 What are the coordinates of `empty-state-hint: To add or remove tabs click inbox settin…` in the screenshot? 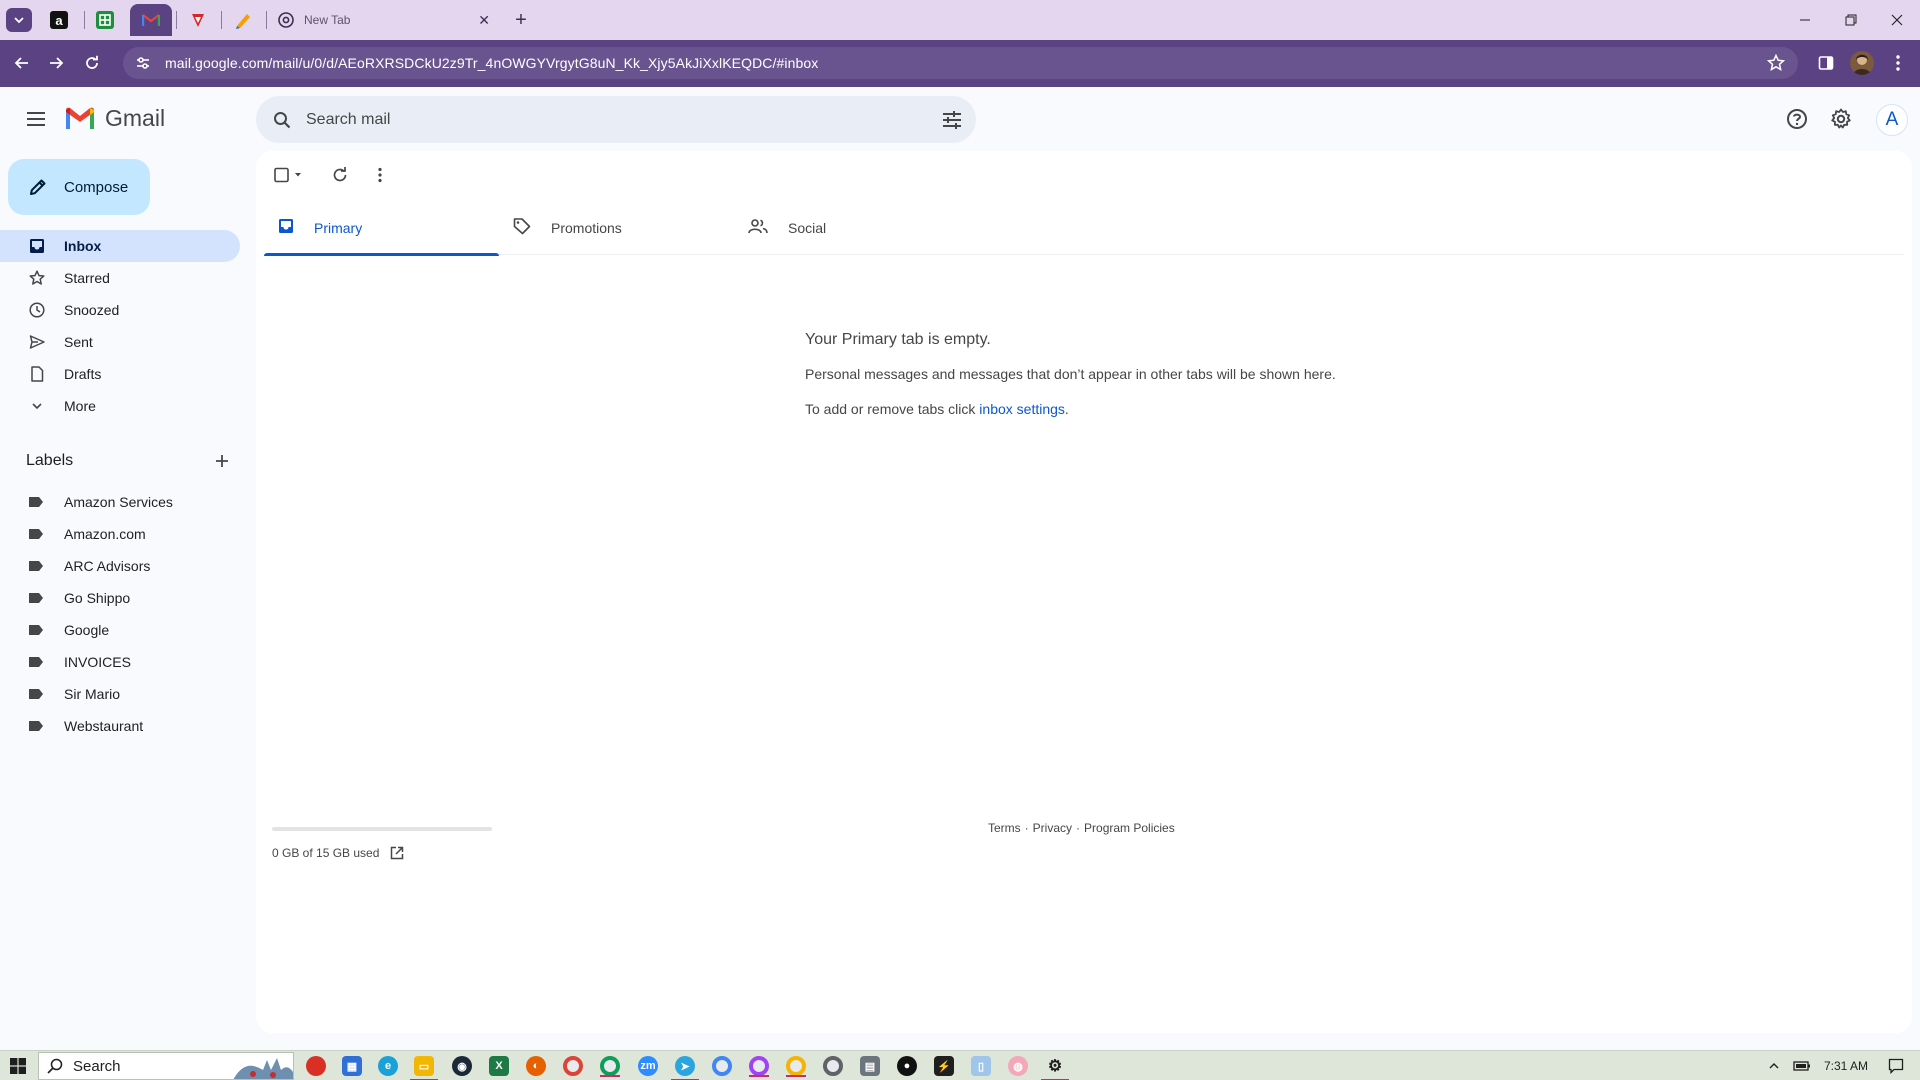 It's located at (1155, 409).